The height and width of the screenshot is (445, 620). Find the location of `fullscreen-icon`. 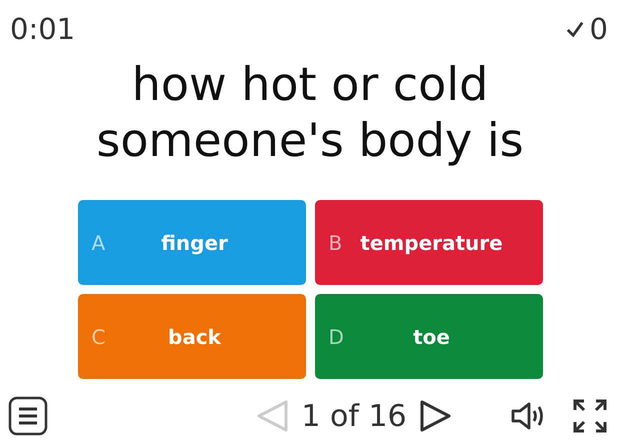

fullscreen-icon is located at coordinates (590, 416).